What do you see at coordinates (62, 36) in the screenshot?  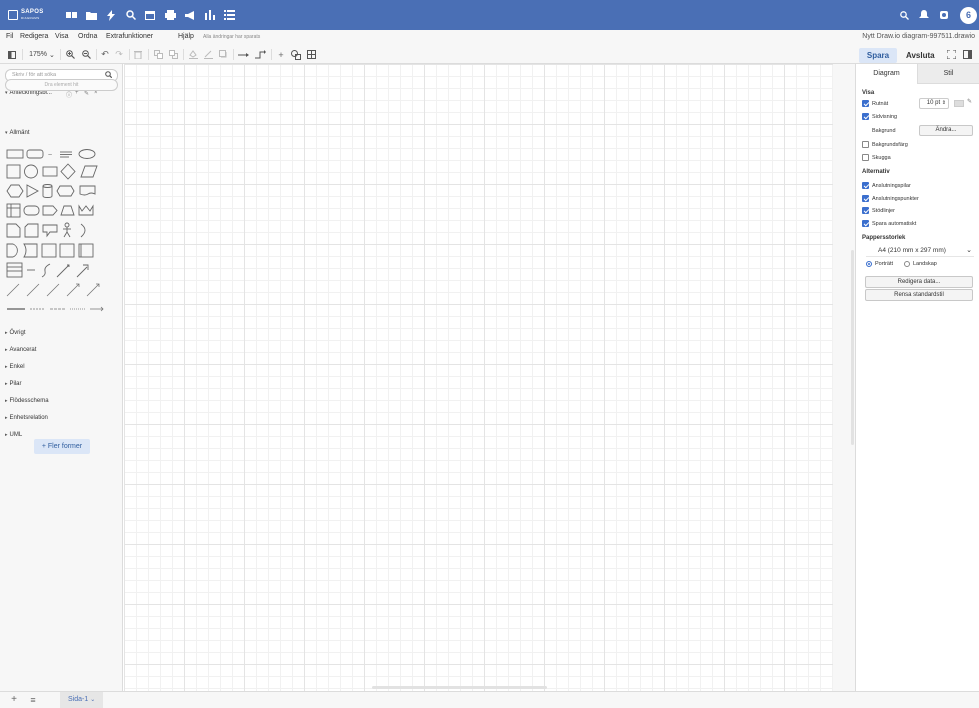 I see `menu-view: Visa` at bounding box center [62, 36].